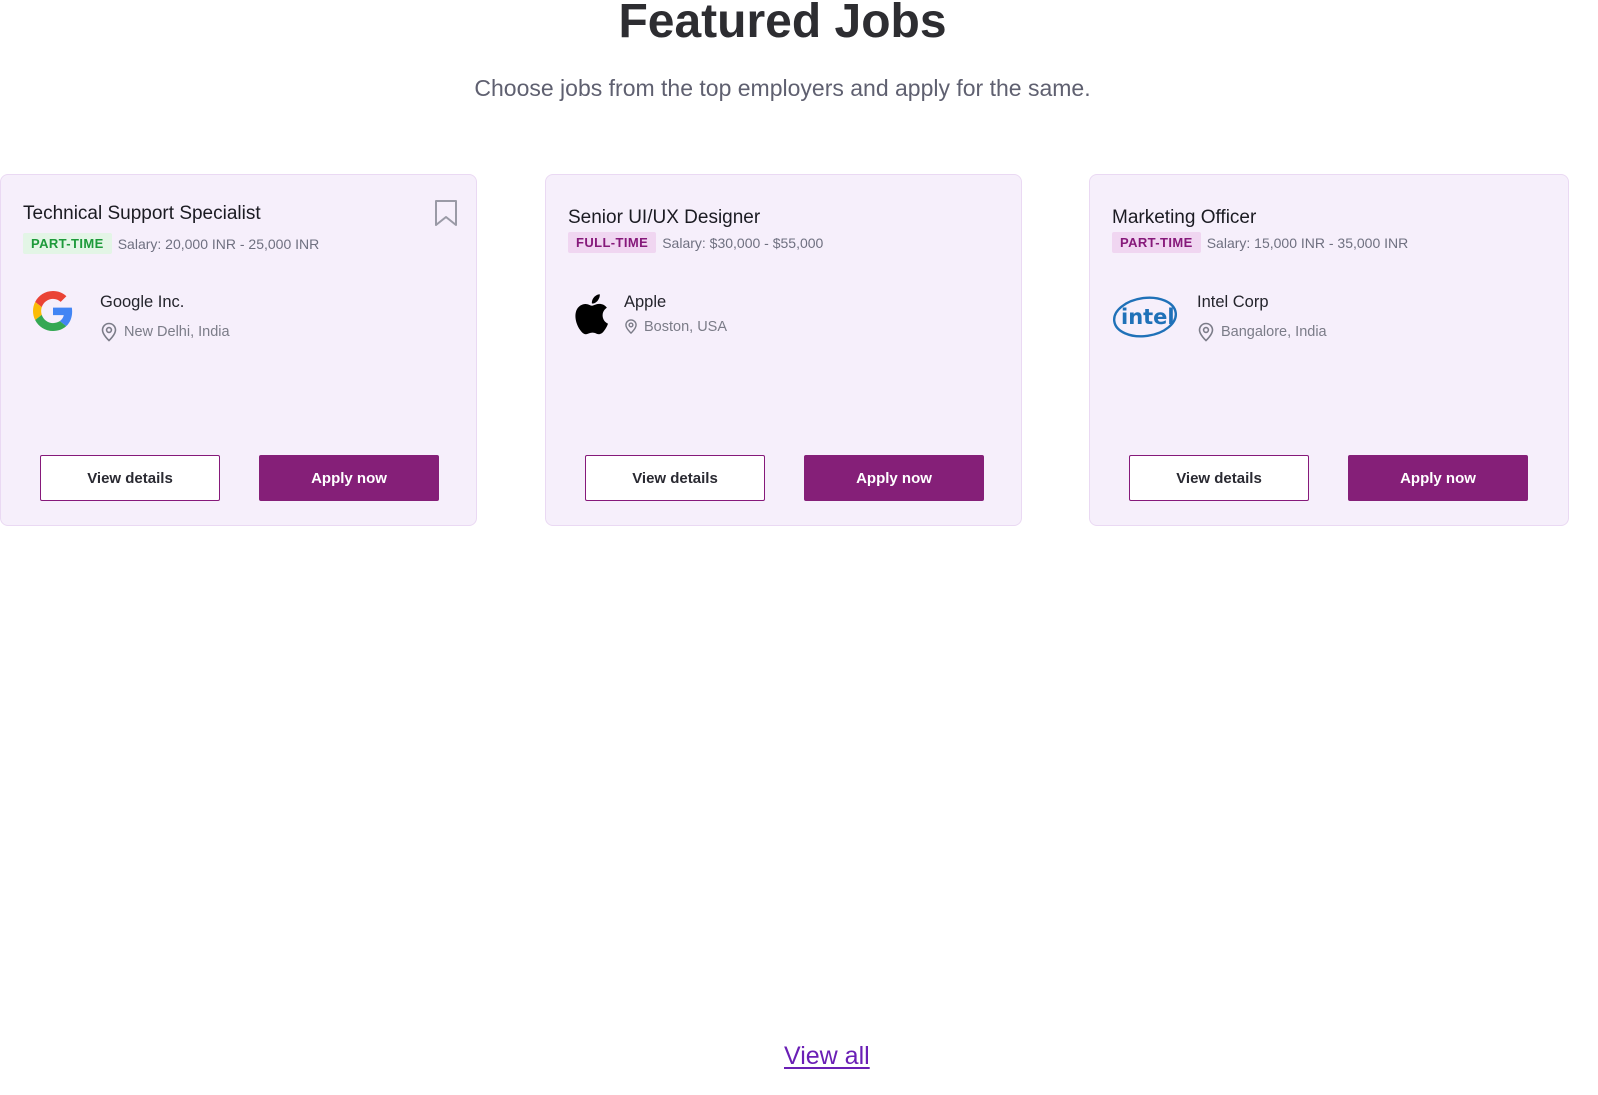 This screenshot has height=1095, width=1598. What do you see at coordinates (1148, 317) in the screenshot?
I see `svg-text: intel` at bounding box center [1148, 317].